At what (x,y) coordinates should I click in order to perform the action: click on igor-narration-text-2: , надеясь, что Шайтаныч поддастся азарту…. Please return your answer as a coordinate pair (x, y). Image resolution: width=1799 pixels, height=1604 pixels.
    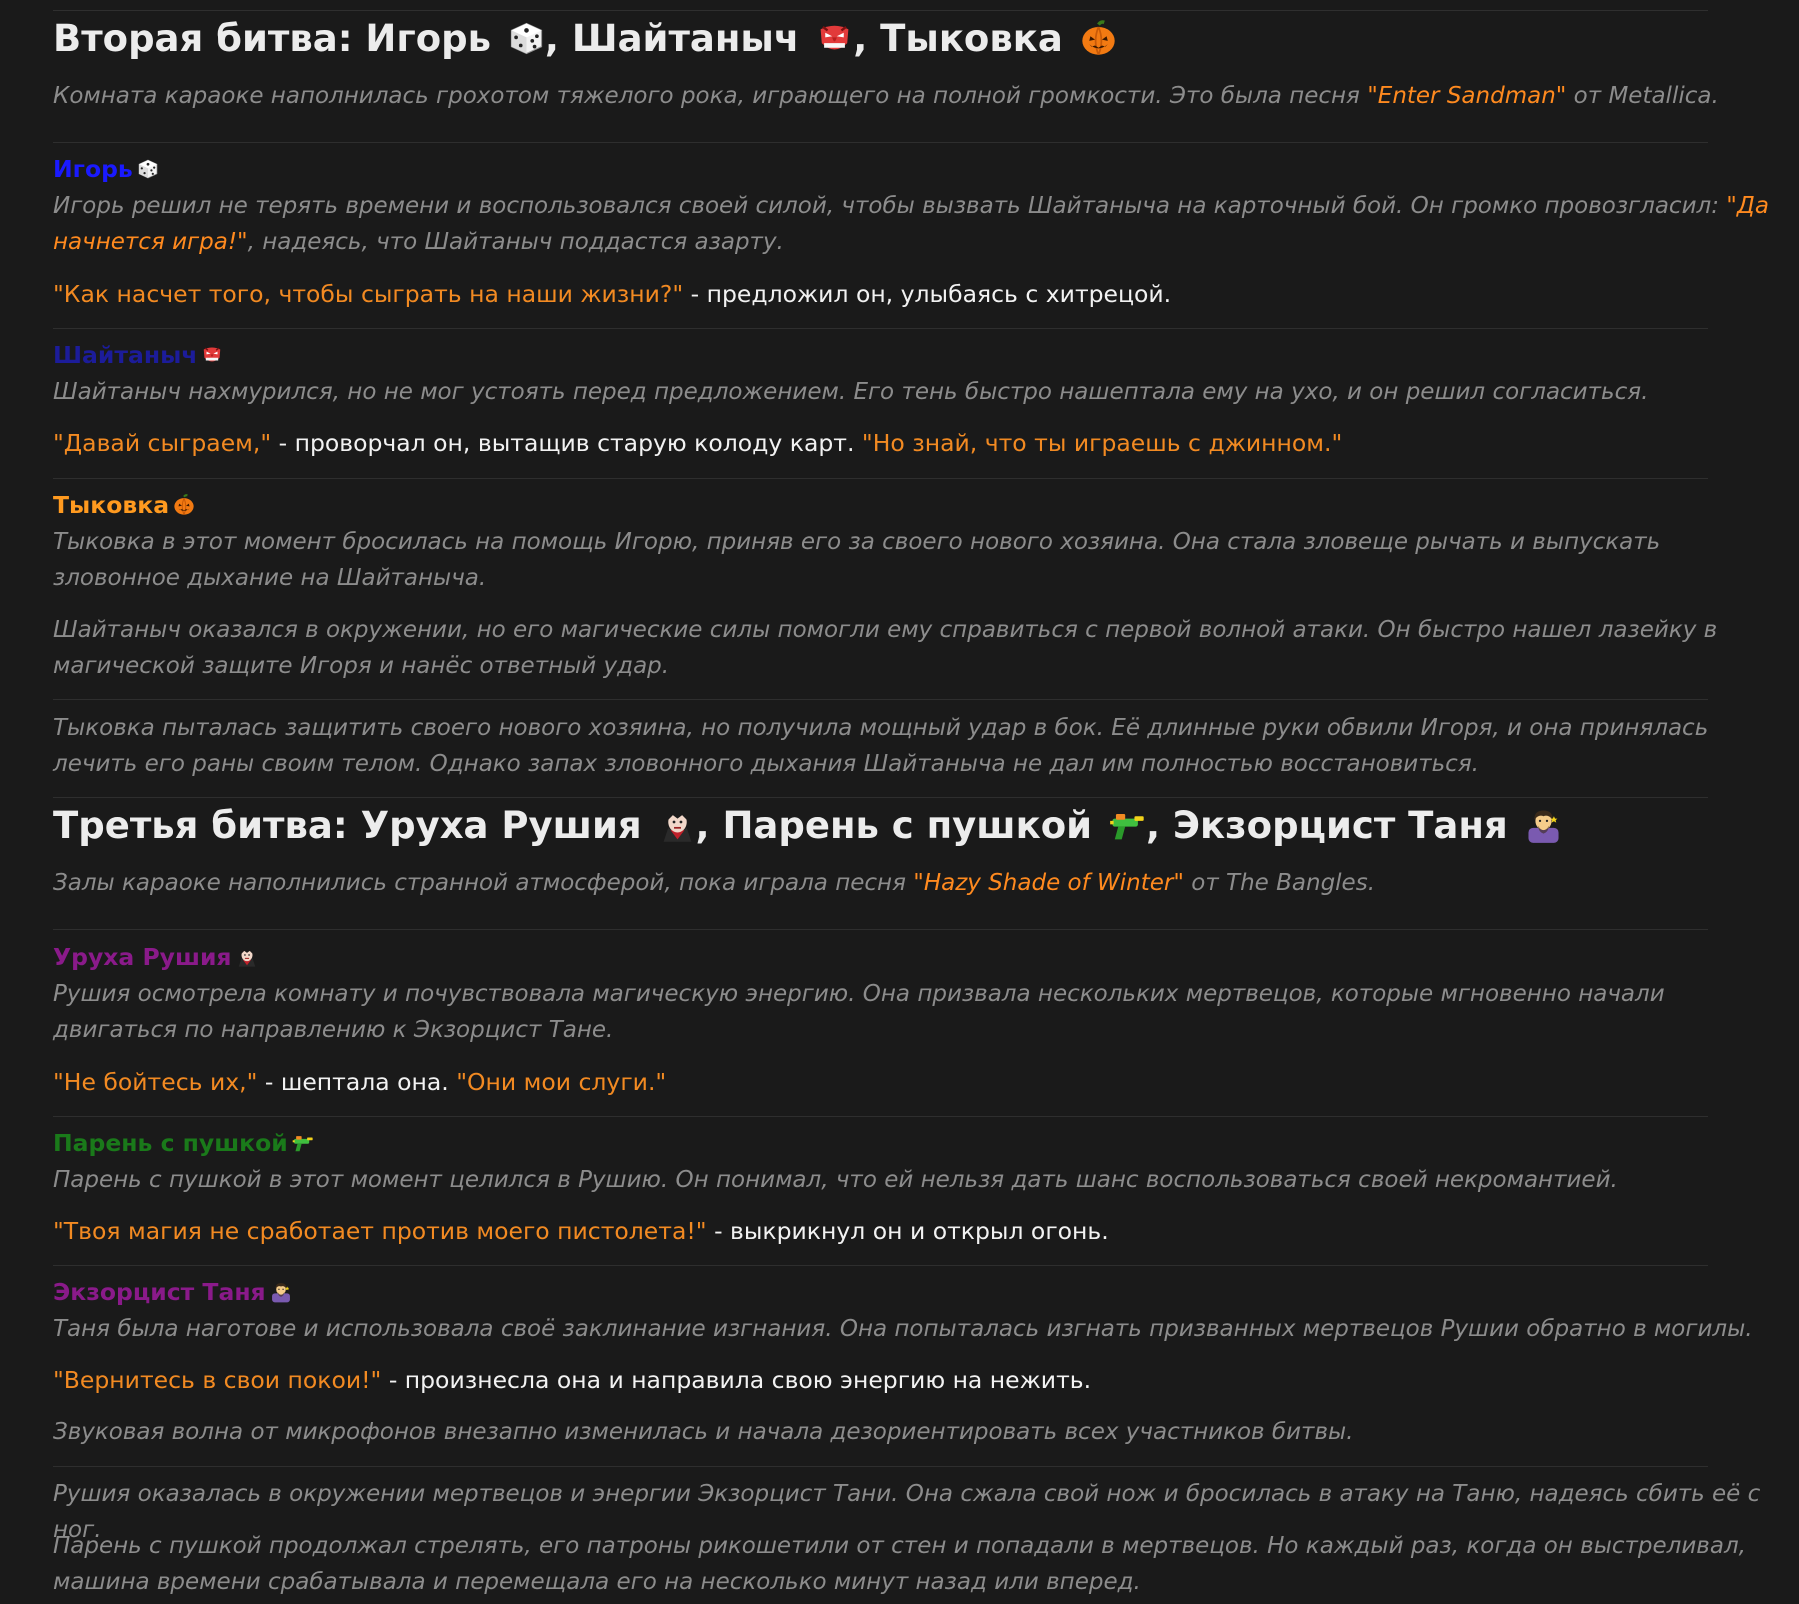
    Looking at the image, I should click on (515, 242).